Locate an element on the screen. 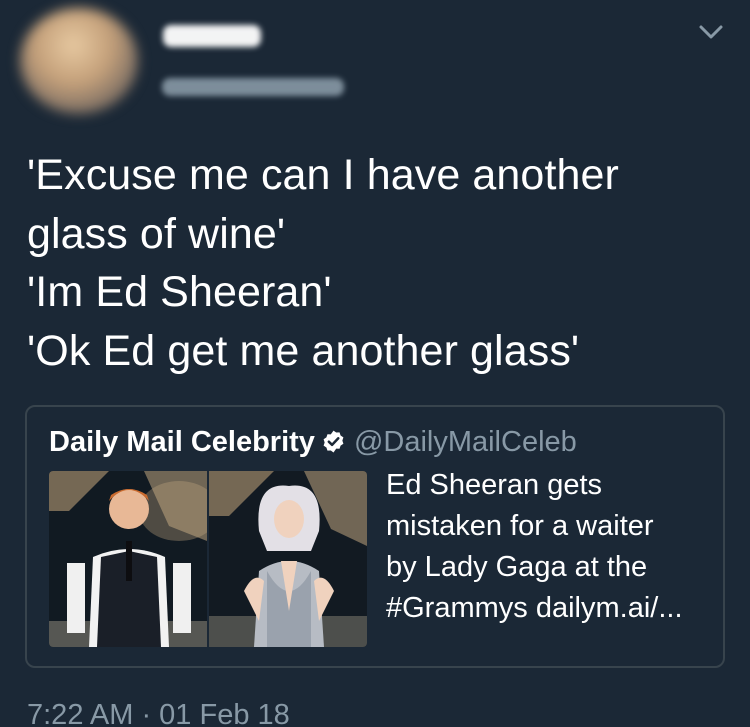 Image resolution: width=750 pixels, height=727 pixels. quoted-tweet-handle: @DailyMailCeleb is located at coordinates (465, 442).